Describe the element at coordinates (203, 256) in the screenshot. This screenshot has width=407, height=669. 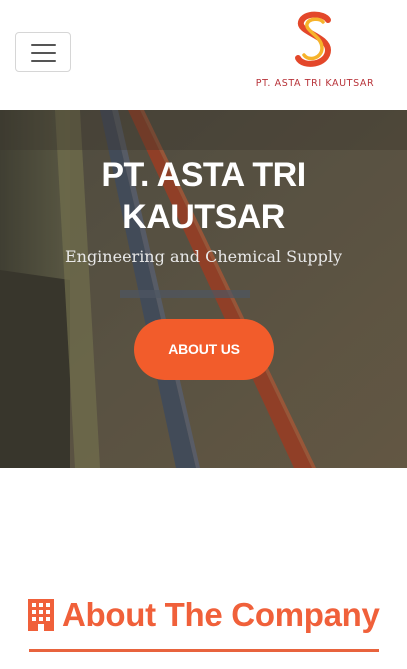
I see `hero-subtitle: Engineering and Chemical Supply` at that location.